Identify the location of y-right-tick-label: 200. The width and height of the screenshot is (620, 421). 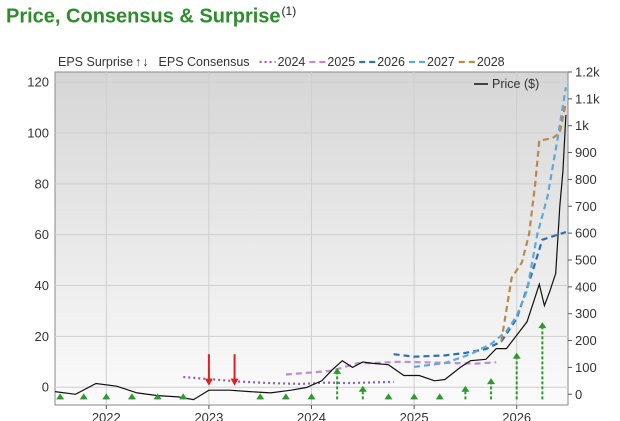
(586, 340).